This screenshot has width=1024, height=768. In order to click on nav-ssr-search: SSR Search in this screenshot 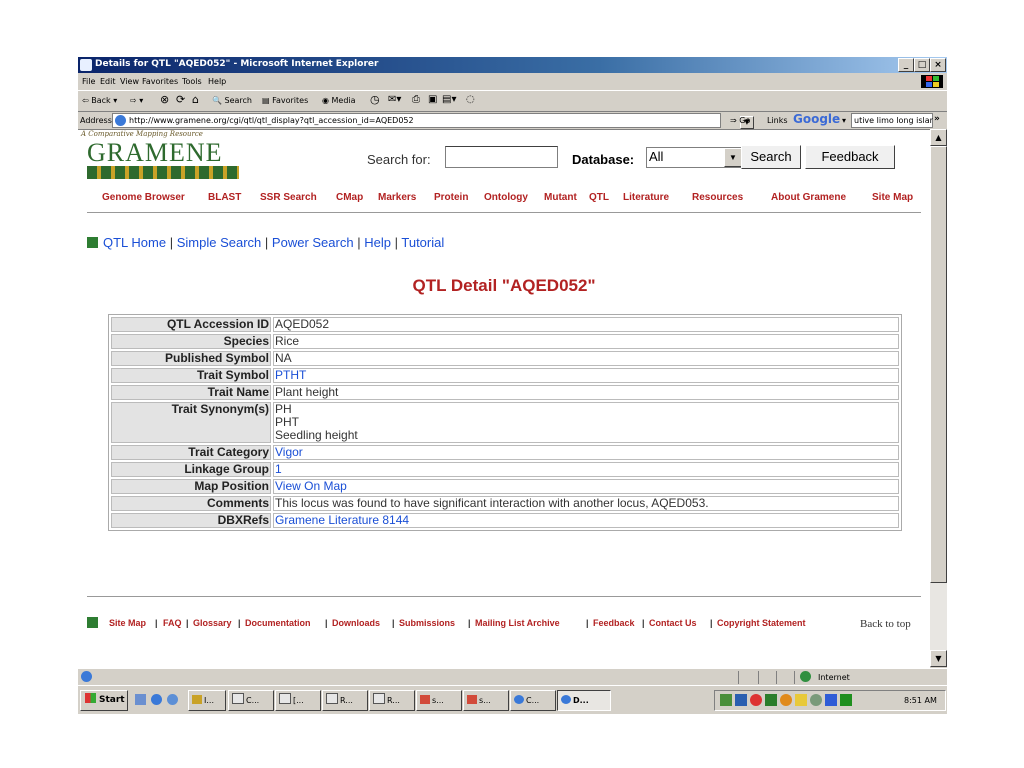, I will do `click(288, 197)`.